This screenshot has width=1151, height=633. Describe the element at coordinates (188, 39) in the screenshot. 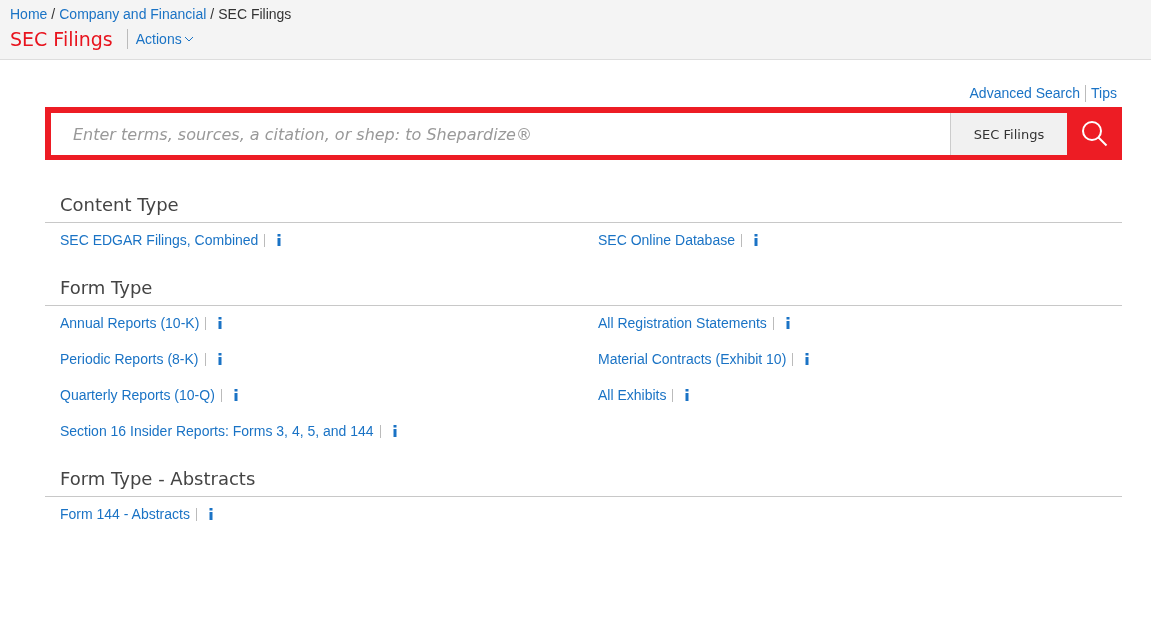

I see `chevron-down-icon` at that location.